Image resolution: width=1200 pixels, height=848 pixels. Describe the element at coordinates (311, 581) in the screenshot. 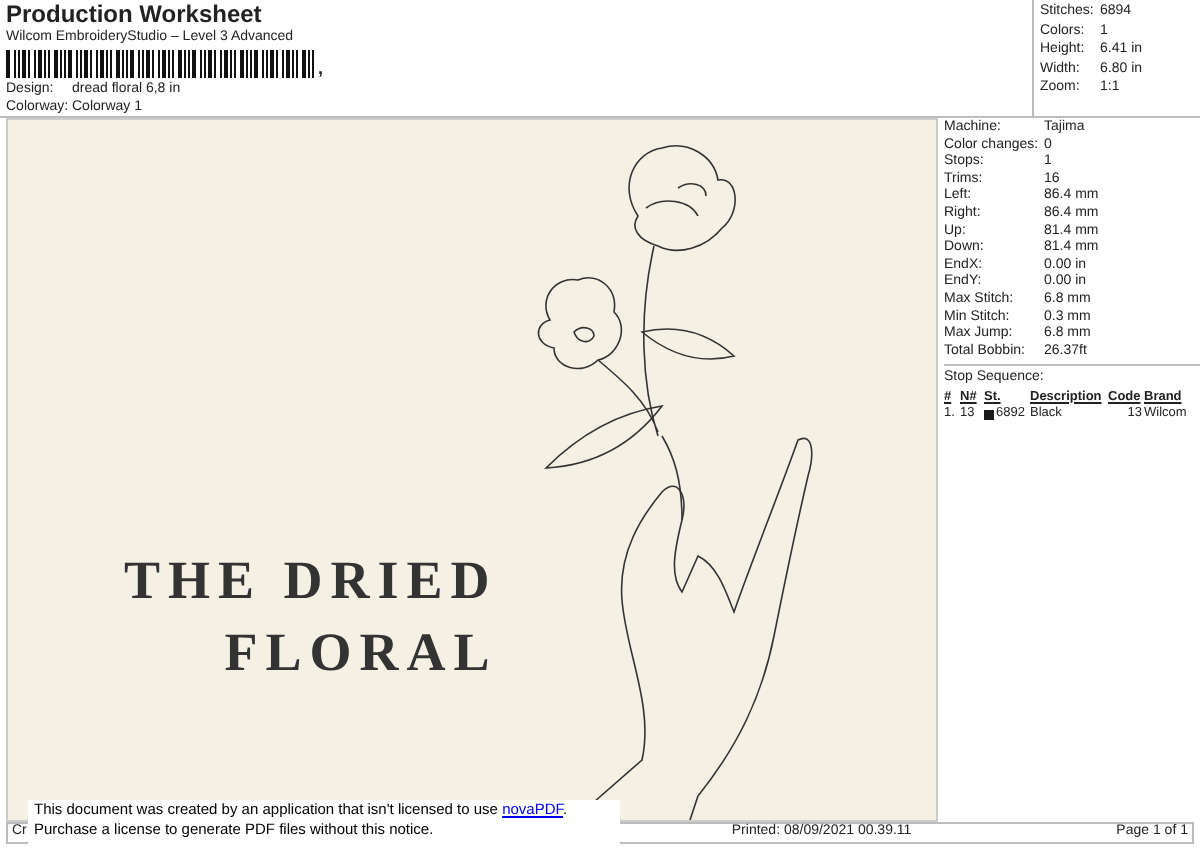

I see `design-text: THE DRIED` at that location.